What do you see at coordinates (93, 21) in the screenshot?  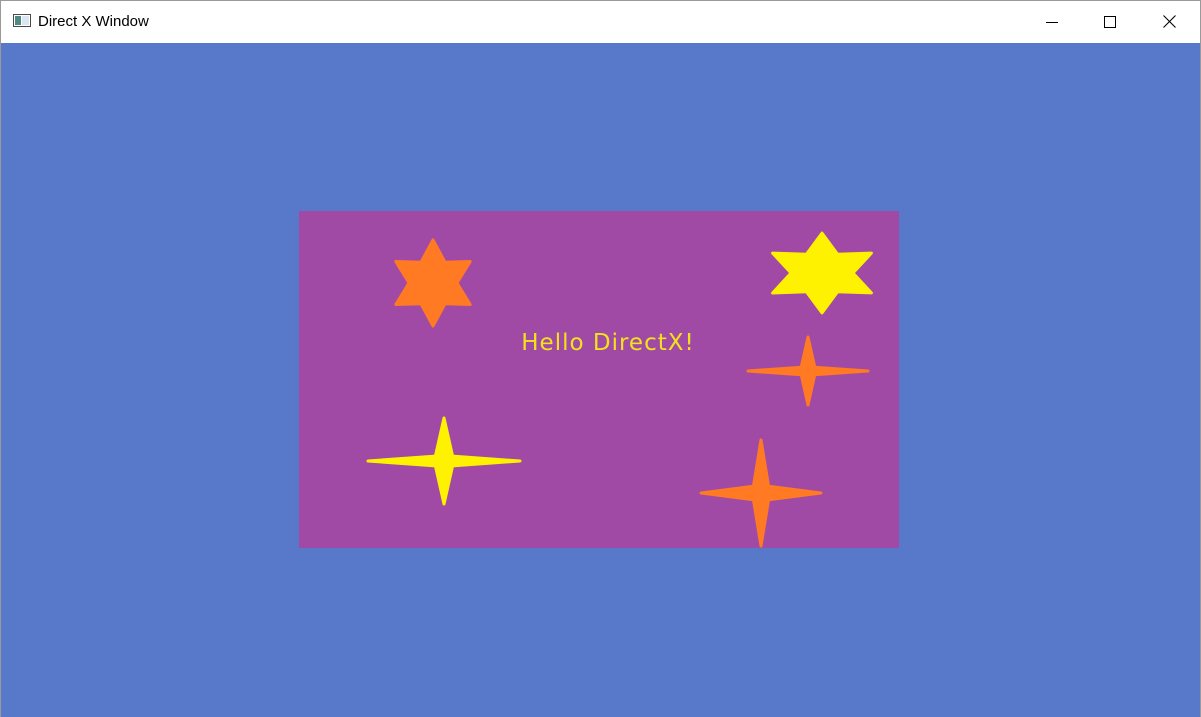 I see `window-title: Direct X Window` at bounding box center [93, 21].